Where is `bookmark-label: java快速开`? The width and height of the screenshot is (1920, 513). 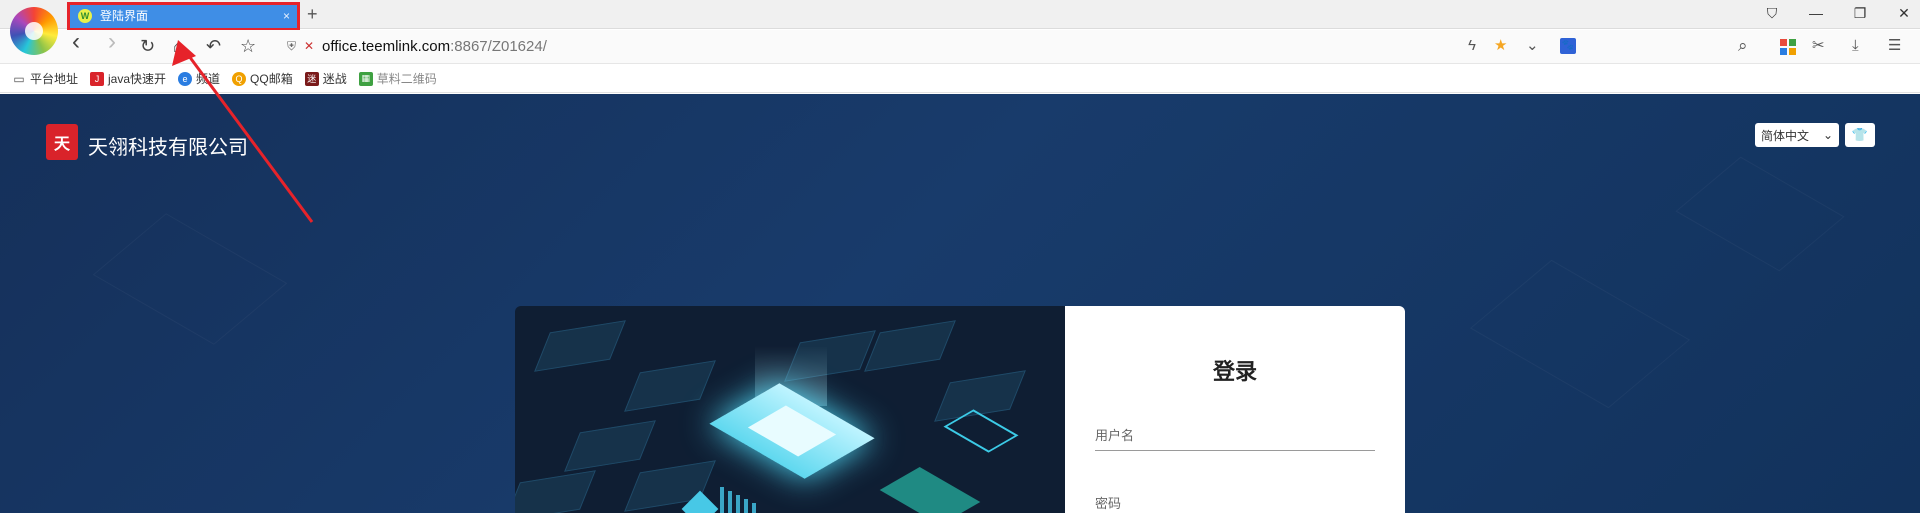
bookmark-label: java快速开 is located at coordinates (137, 79).